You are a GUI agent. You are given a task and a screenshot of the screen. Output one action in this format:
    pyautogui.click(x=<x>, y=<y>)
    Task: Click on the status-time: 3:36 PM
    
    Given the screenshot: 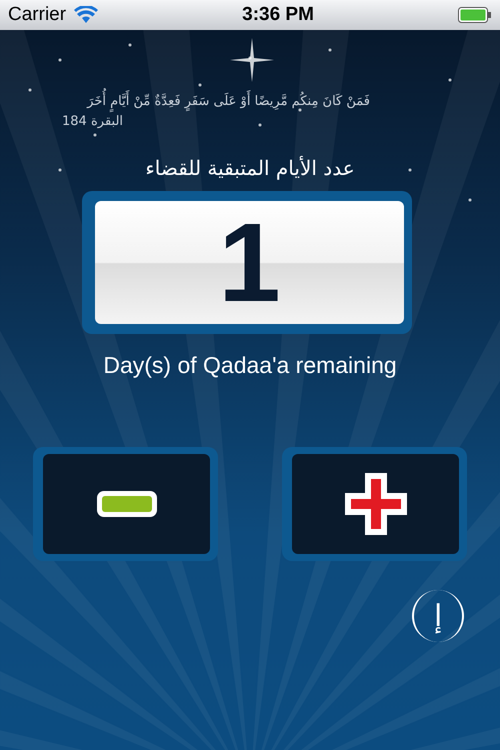 What is the action you would take?
    pyautogui.click(x=278, y=14)
    